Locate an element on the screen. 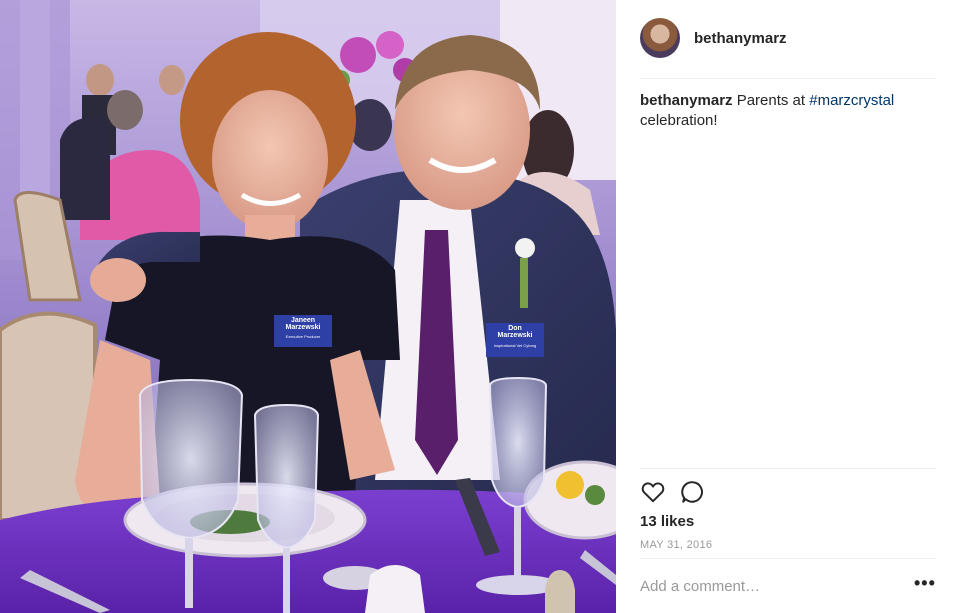  comment-input is located at coordinates (770, 586).